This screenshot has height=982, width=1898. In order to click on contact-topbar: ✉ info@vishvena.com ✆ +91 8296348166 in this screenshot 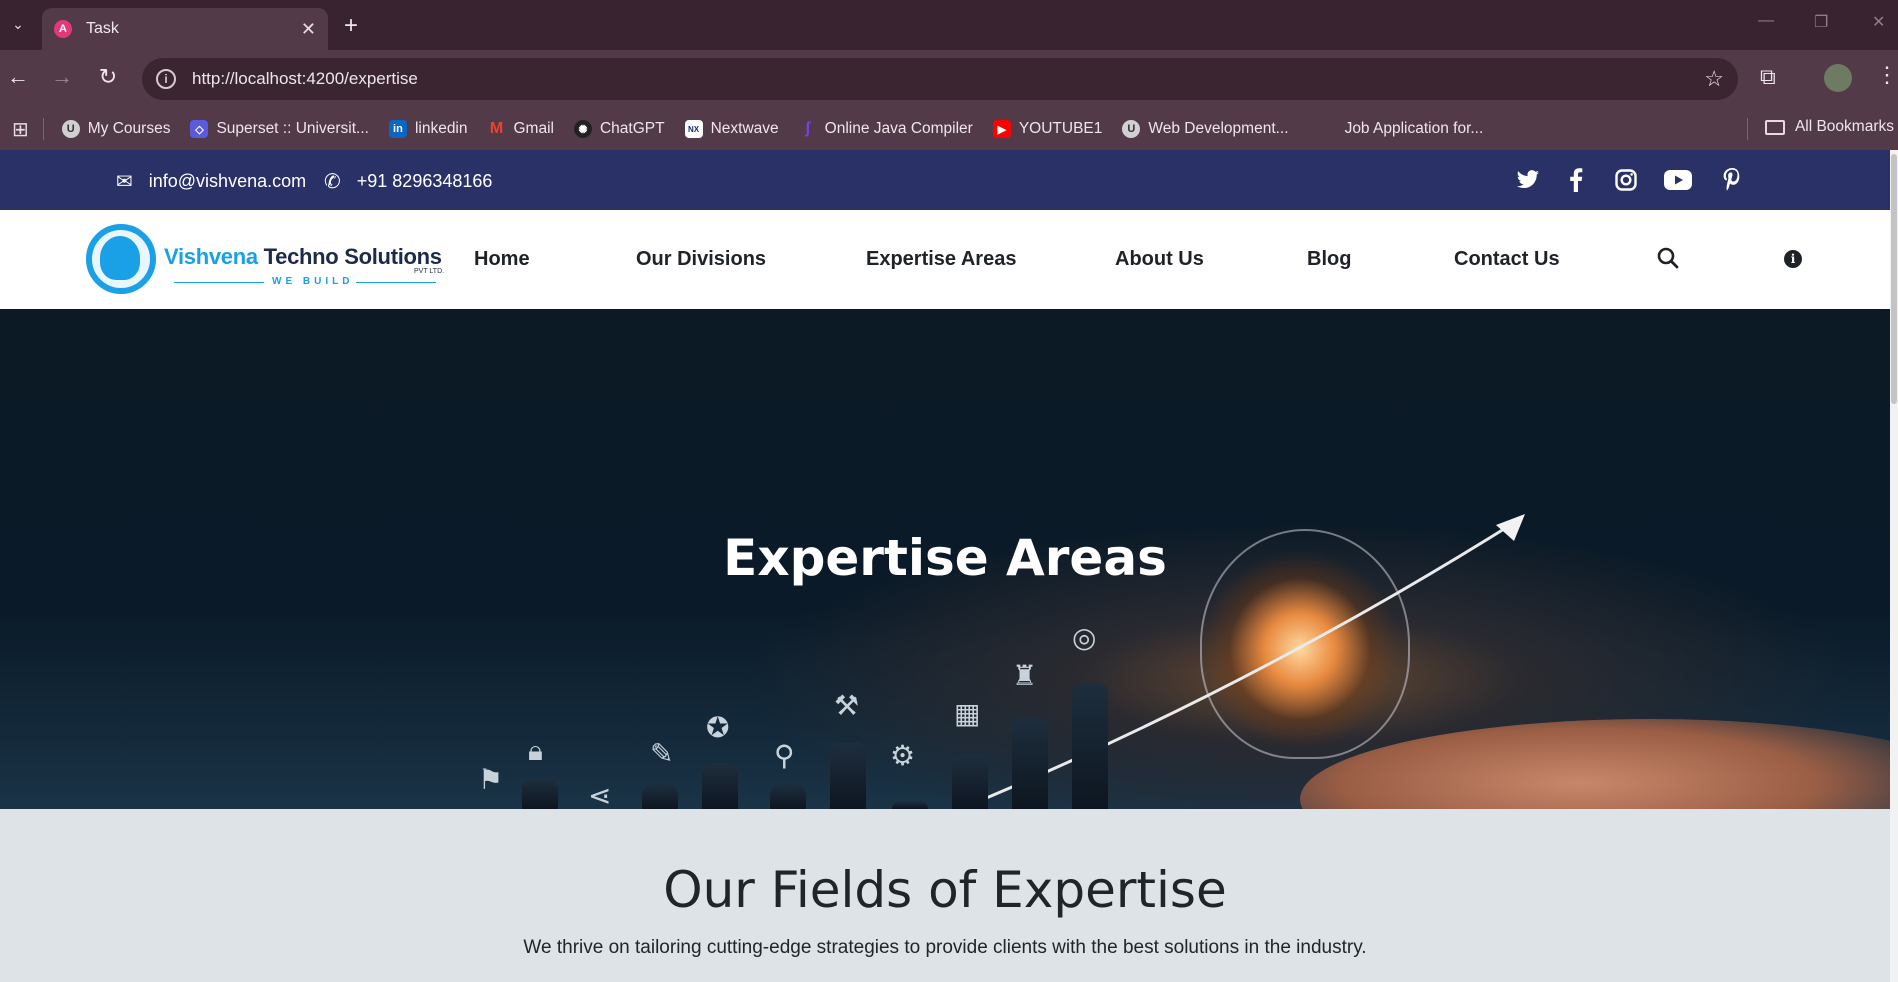, I will do `click(945, 180)`.